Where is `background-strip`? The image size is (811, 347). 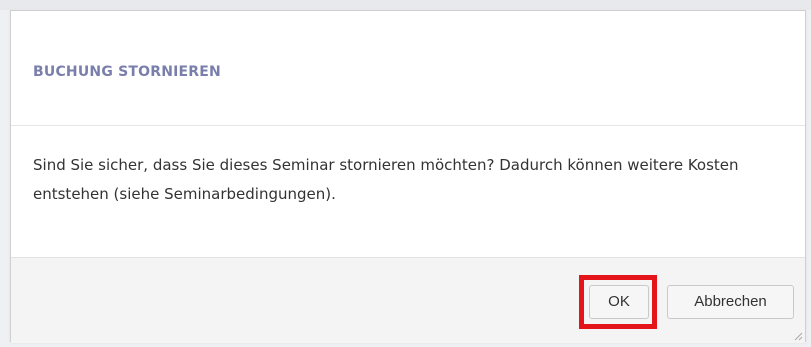
background-strip is located at coordinates (405, 5).